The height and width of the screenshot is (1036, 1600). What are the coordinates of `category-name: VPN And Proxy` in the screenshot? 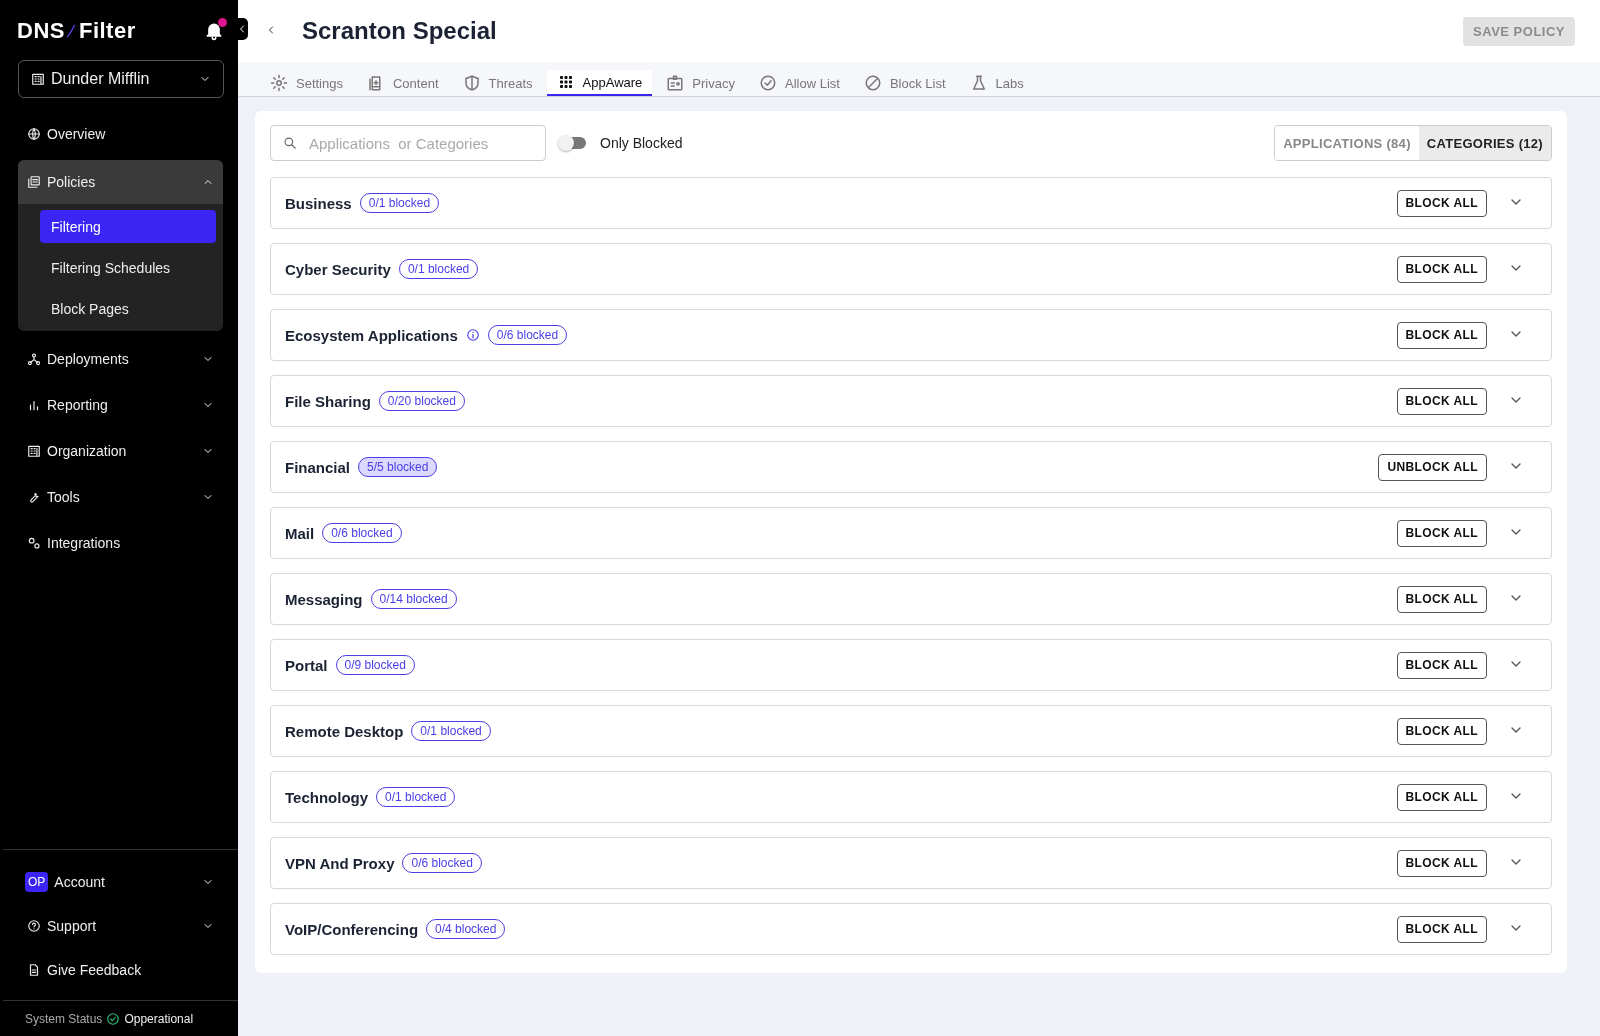 It's located at (340, 863).